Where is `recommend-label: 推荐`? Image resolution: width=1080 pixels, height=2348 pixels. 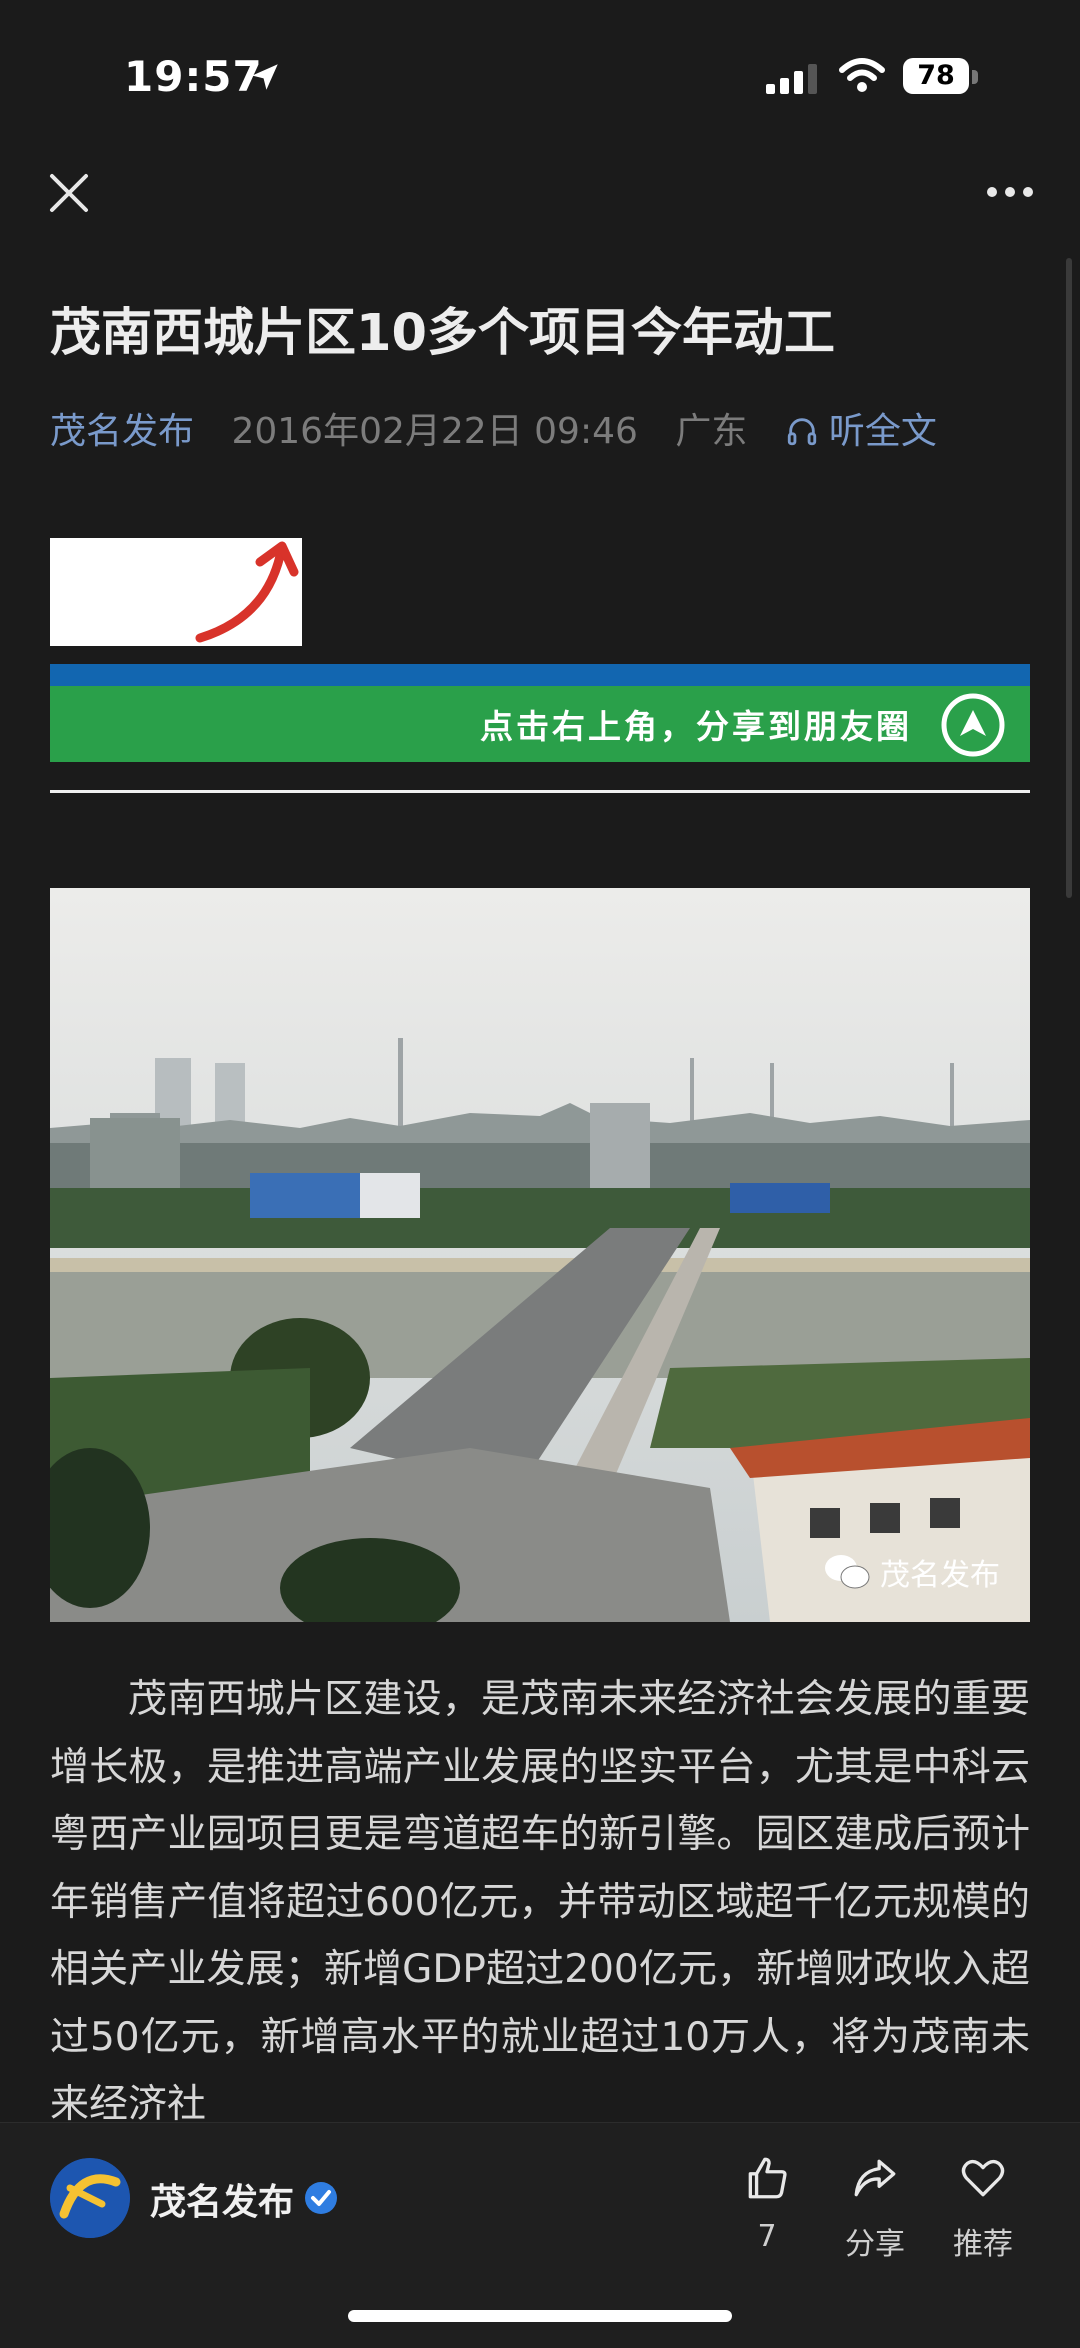
recommend-label: 推荐 is located at coordinates (983, 2244).